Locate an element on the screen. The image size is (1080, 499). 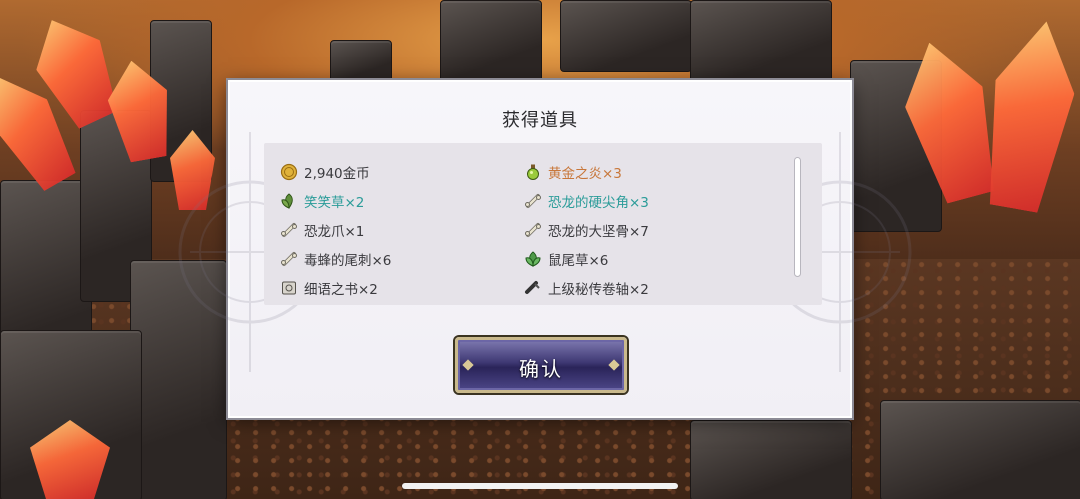
item-label: 鼠尾草×6 is located at coordinates (578, 260).